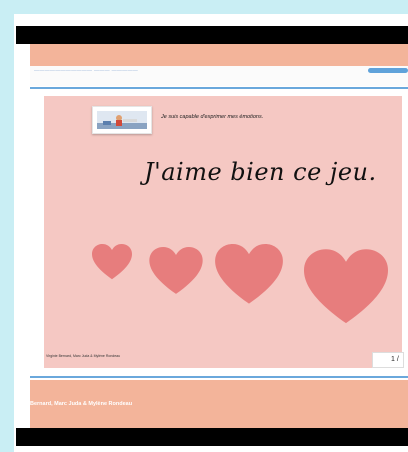 The height and width of the screenshot is (452, 408). Describe the element at coordinates (212, 117) in the screenshot. I see `objective-text: Je suis capable d'exprimer mes émotions.` at that location.